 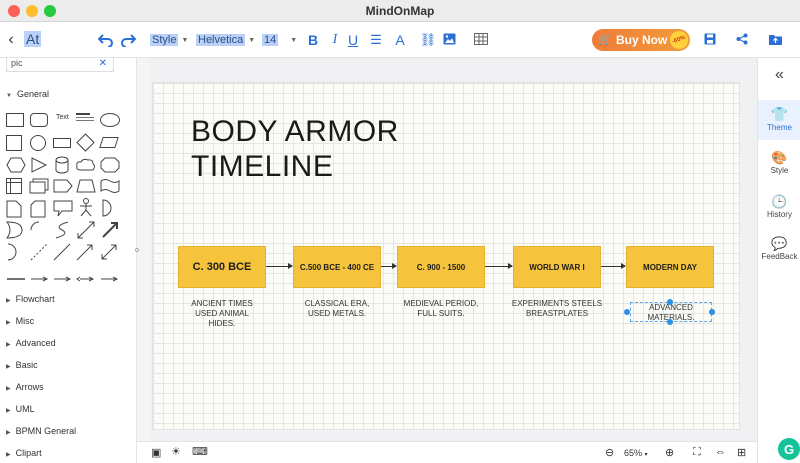 What do you see at coordinates (441, 309) in the screenshot?
I see `timeline-caption-3: MEDIEVAL PERIOD, FULL SUITS.` at bounding box center [441, 309].